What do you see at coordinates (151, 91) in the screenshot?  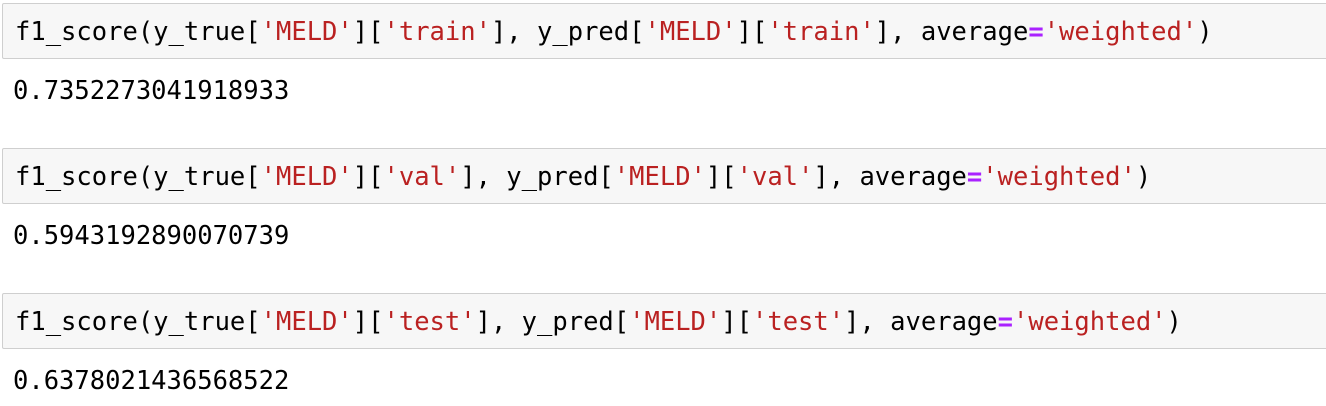 I see `cell-output-1: 0.7352273041918933` at bounding box center [151, 91].